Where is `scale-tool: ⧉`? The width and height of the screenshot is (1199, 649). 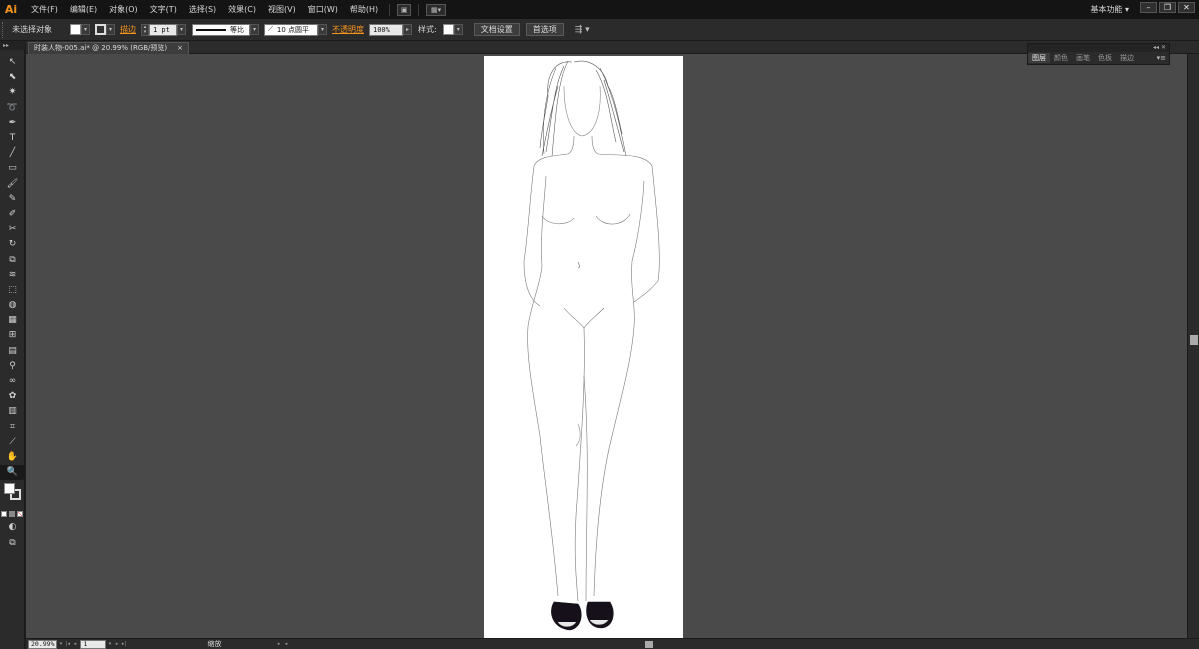 scale-tool: ⧉ is located at coordinates (12, 259).